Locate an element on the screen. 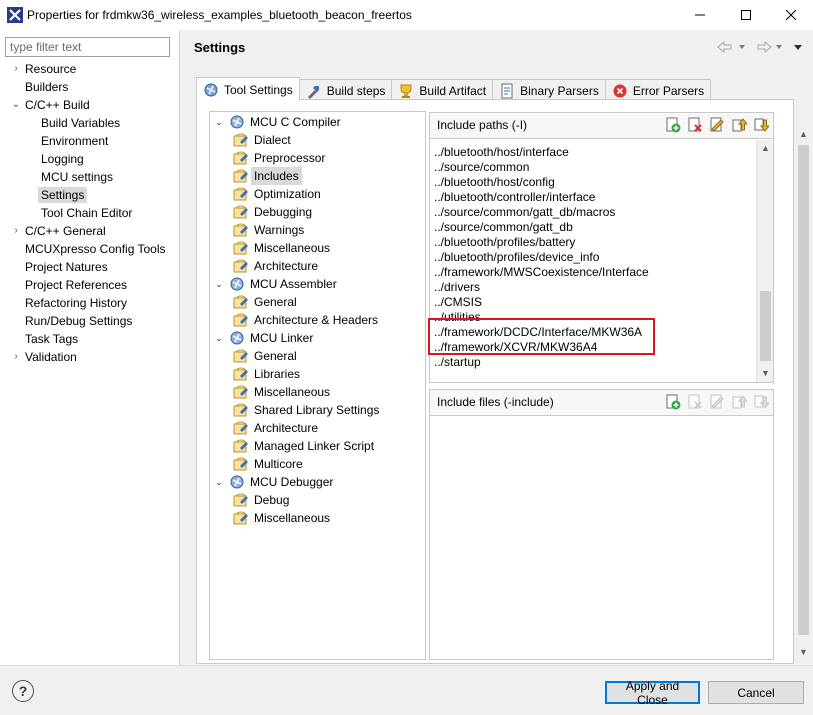 Image resolution: width=813 pixels, height=715 pixels. maximize-button is located at coordinates (745, 15).